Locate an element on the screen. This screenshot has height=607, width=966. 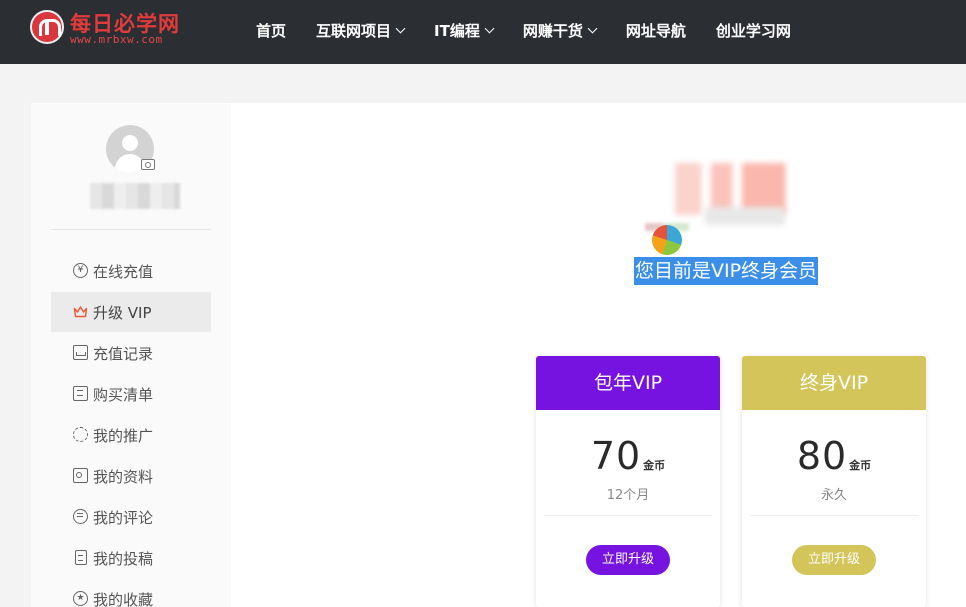
document-icon is located at coordinates (81, 557).